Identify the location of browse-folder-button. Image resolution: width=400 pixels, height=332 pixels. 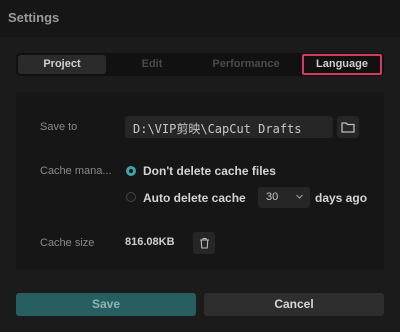
(348, 127).